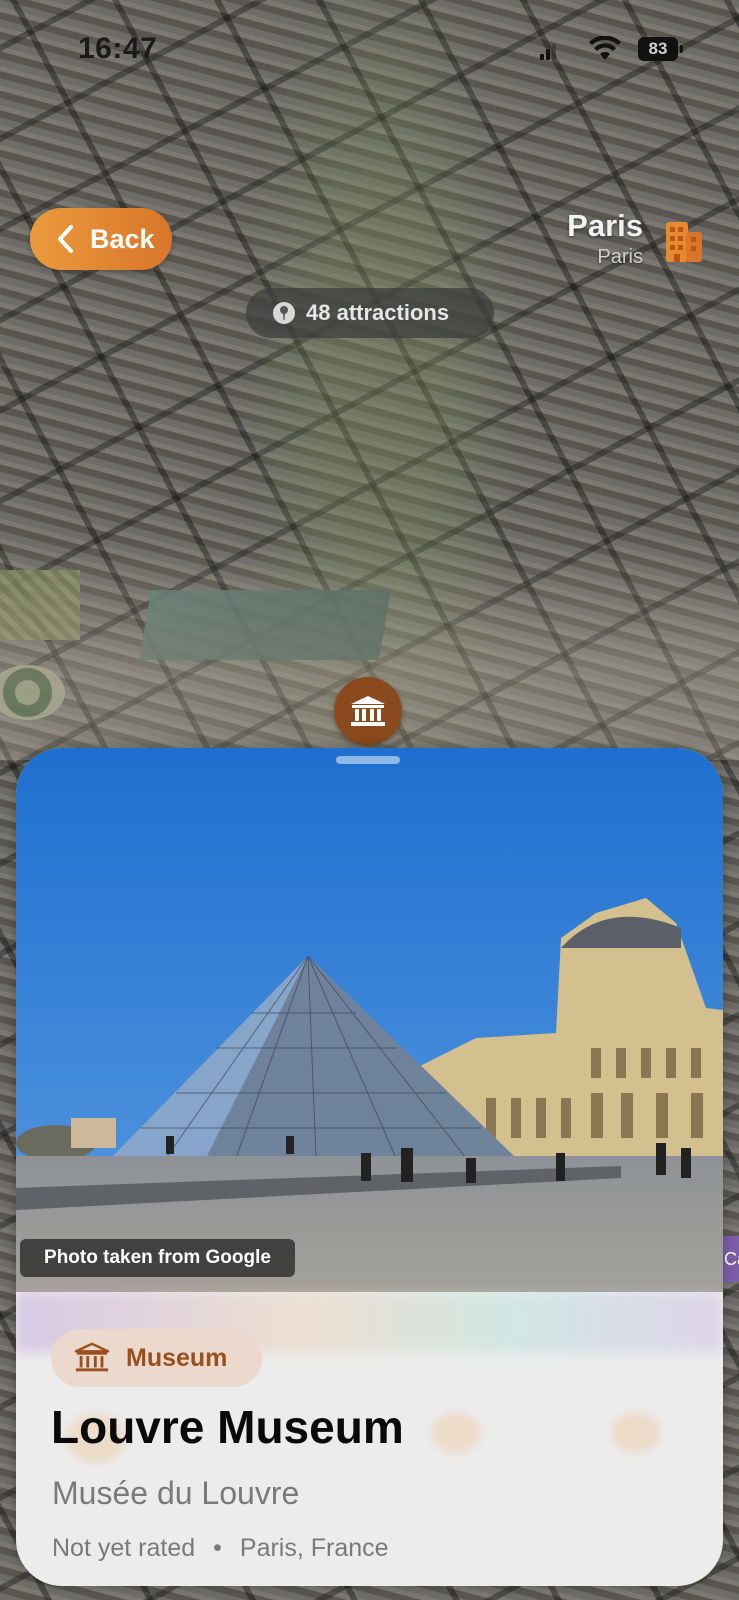 The height and width of the screenshot is (1600, 739). I want to click on attractions-count-pill: 48 attractions, so click(370, 313).